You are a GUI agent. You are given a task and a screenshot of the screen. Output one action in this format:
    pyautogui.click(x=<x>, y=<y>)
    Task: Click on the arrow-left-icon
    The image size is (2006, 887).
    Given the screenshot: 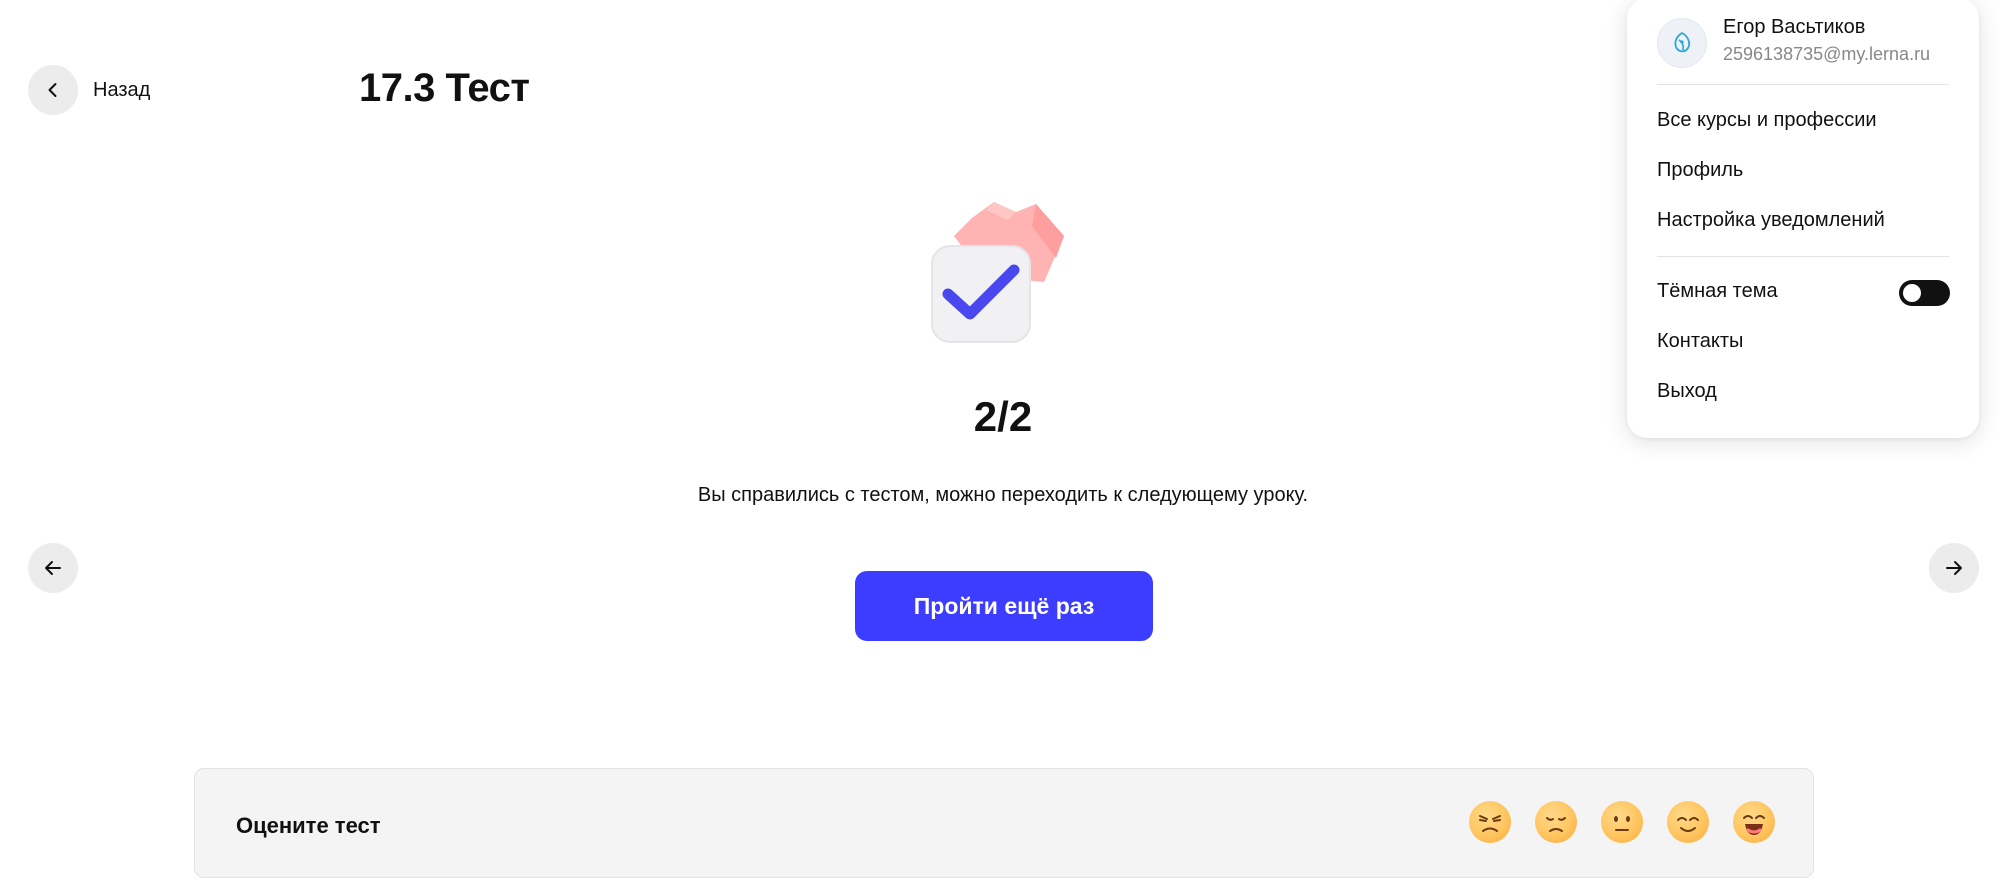 What is the action you would take?
    pyautogui.click(x=53, y=568)
    